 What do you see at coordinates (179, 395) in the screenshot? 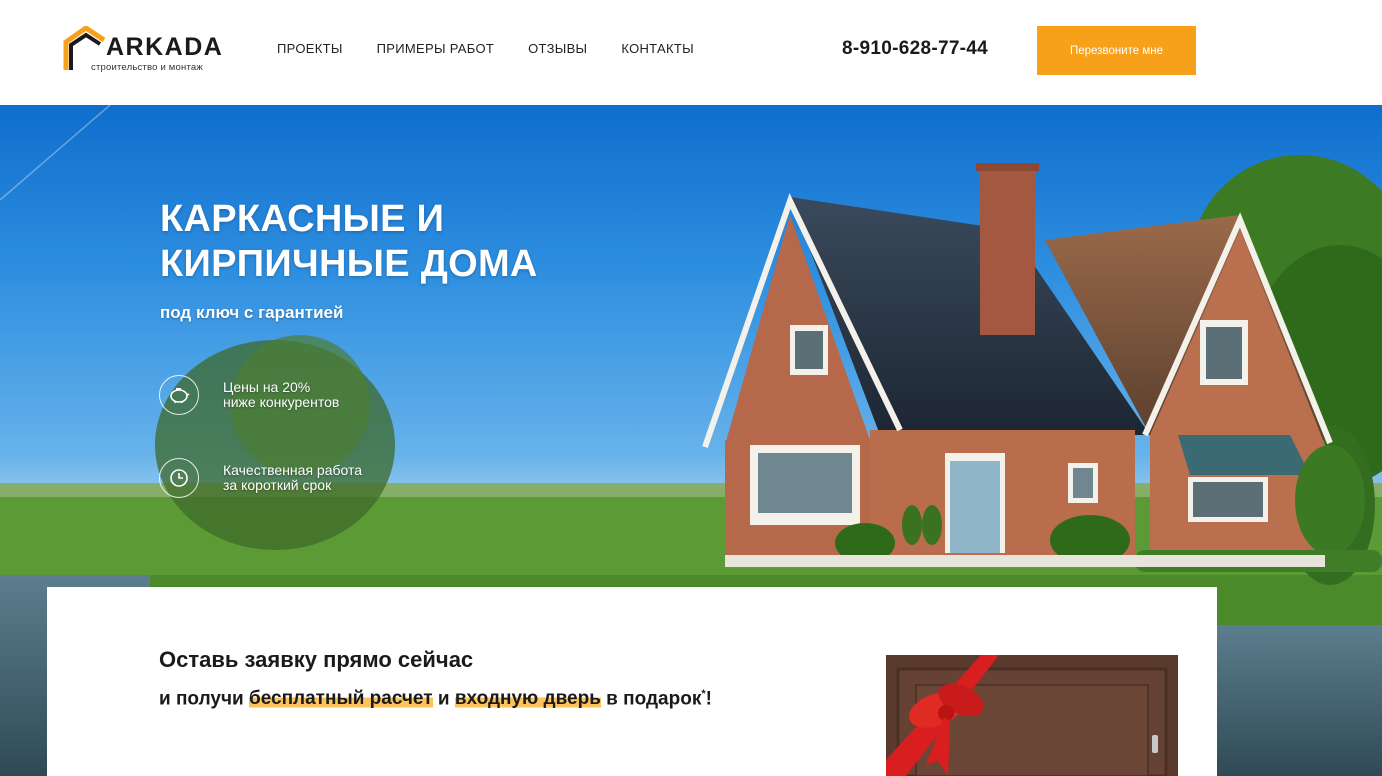
I see `piggy-bank-icon` at bounding box center [179, 395].